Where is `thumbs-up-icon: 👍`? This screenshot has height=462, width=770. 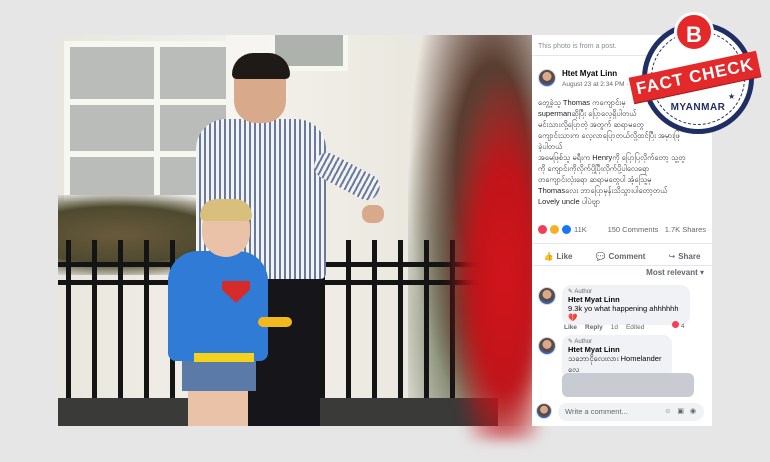
thumbs-up-icon: 👍 is located at coordinates (548, 256).